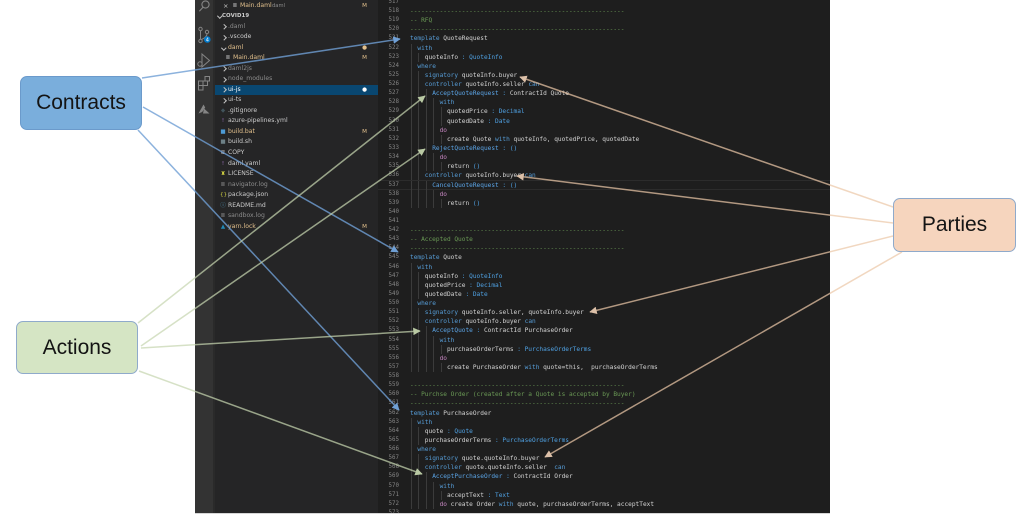  I want to click on tree-folder: daml2js, so click(296, 69).